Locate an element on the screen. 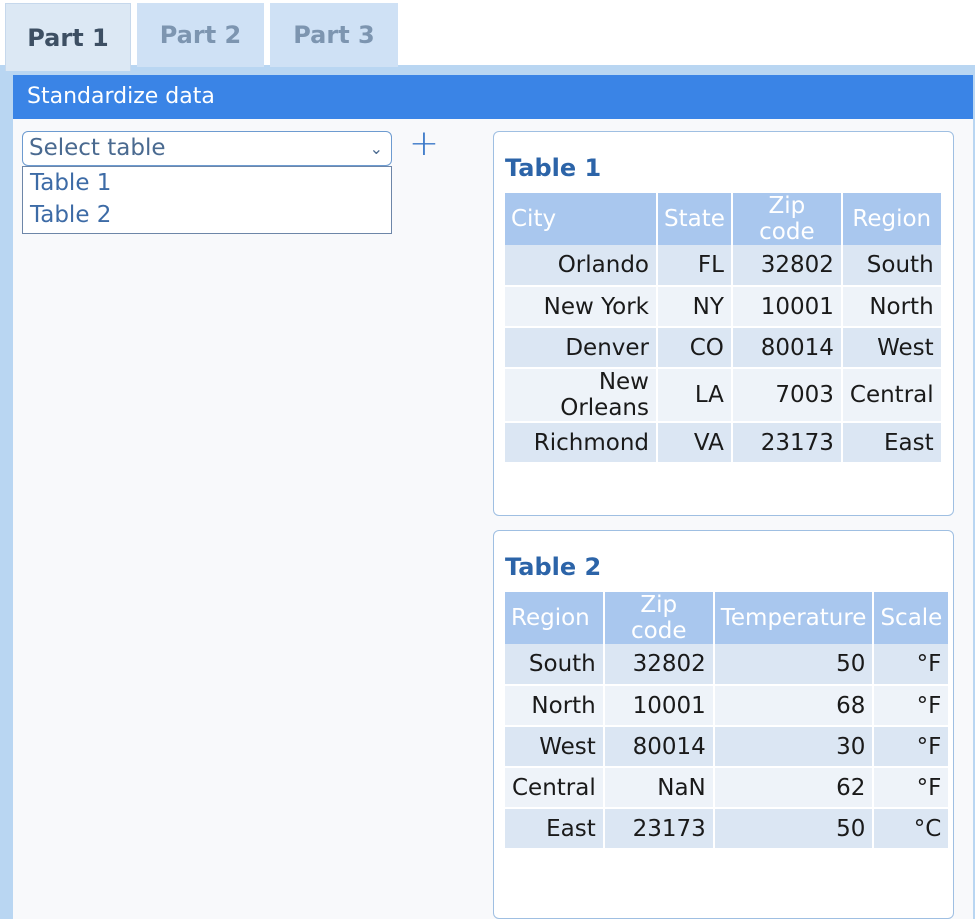  table-row: North 10001 68 °F is located at coordinates (727, 706).